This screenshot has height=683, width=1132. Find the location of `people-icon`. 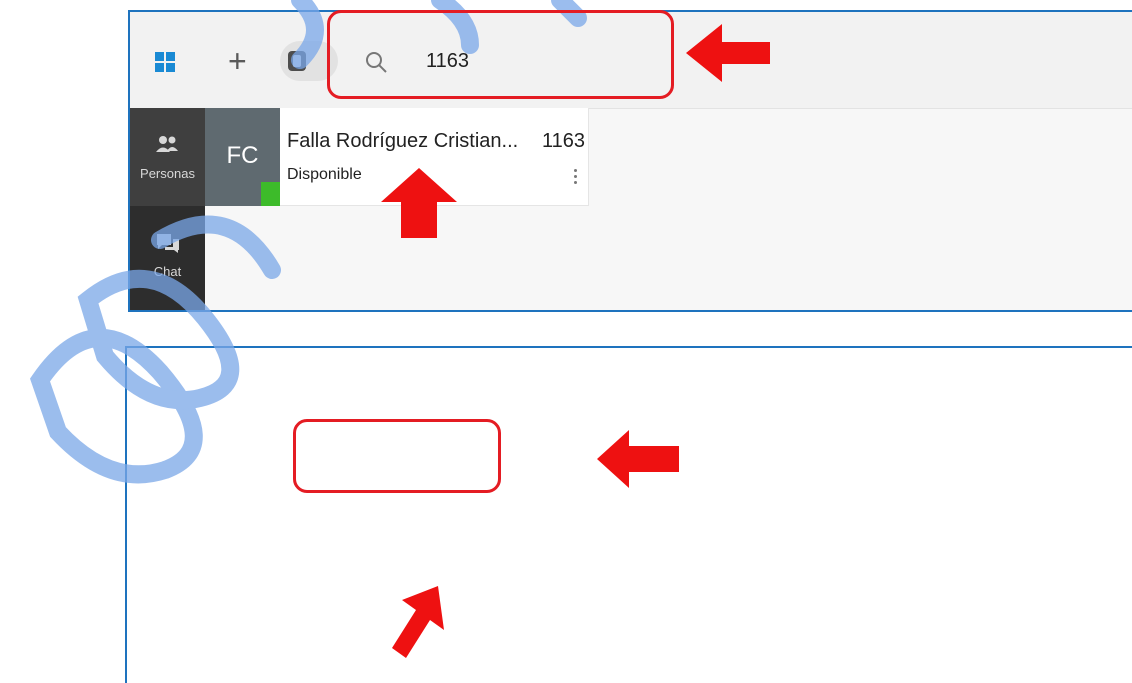

people-icon is located at coordinates (167, 144).